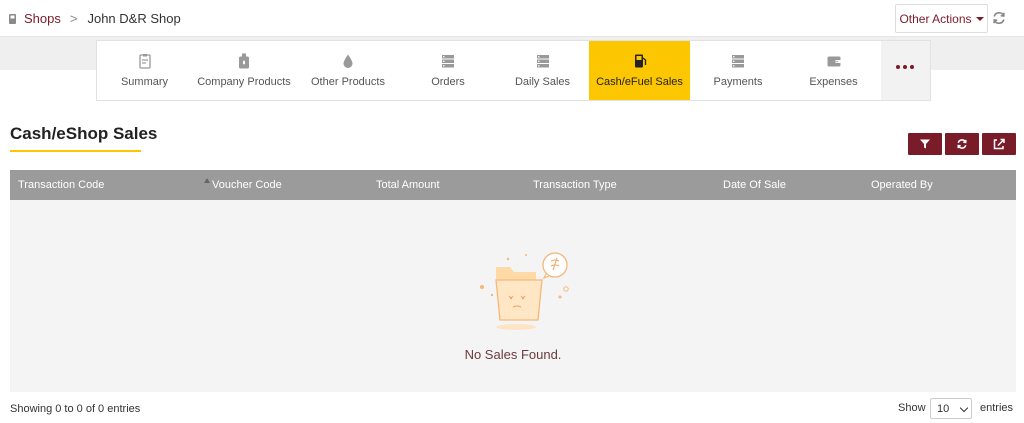 The width and height of the screenshot is (1024, 423). Describe the element at coordinates (144, 61) in the screenshot. I see `clipboard-icon` at that location.